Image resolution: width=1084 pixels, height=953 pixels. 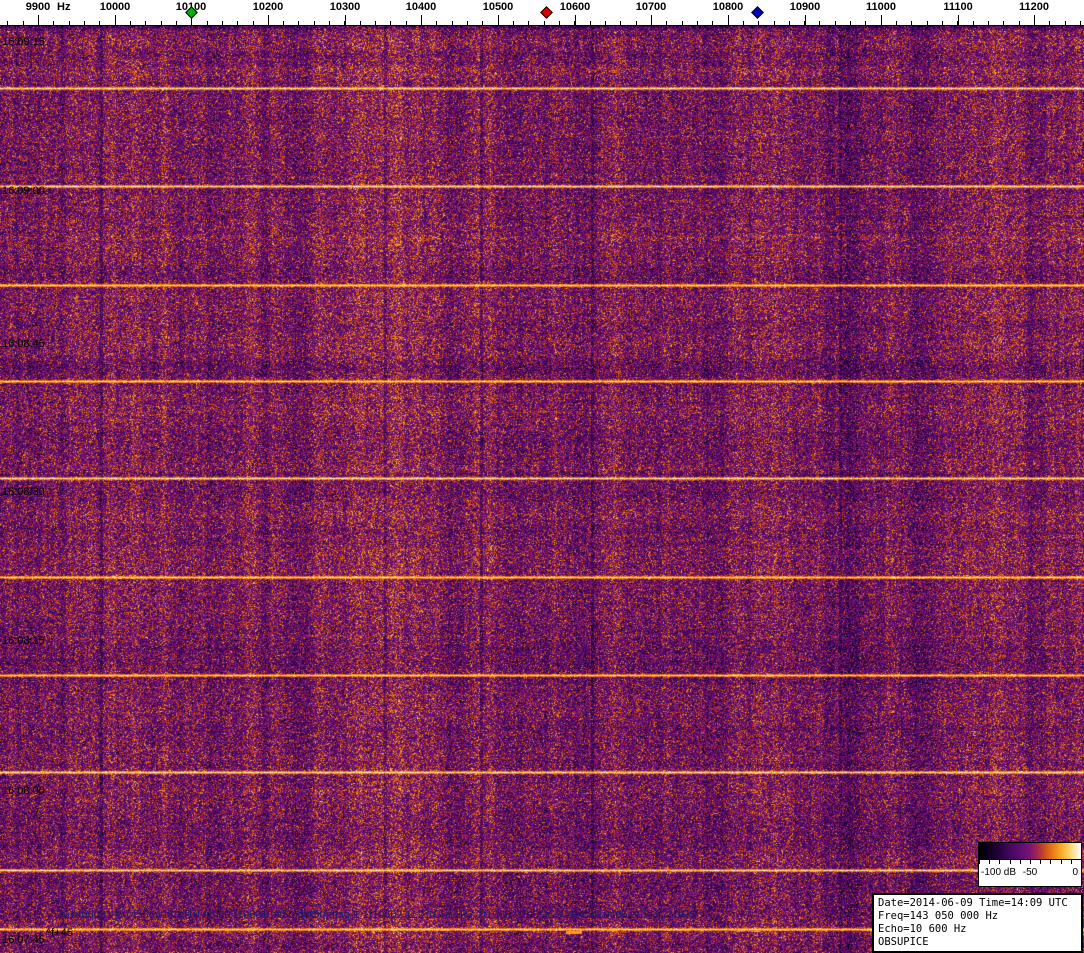 I want to click on scale-label-mid: -50, so click(x=1030, y=872).